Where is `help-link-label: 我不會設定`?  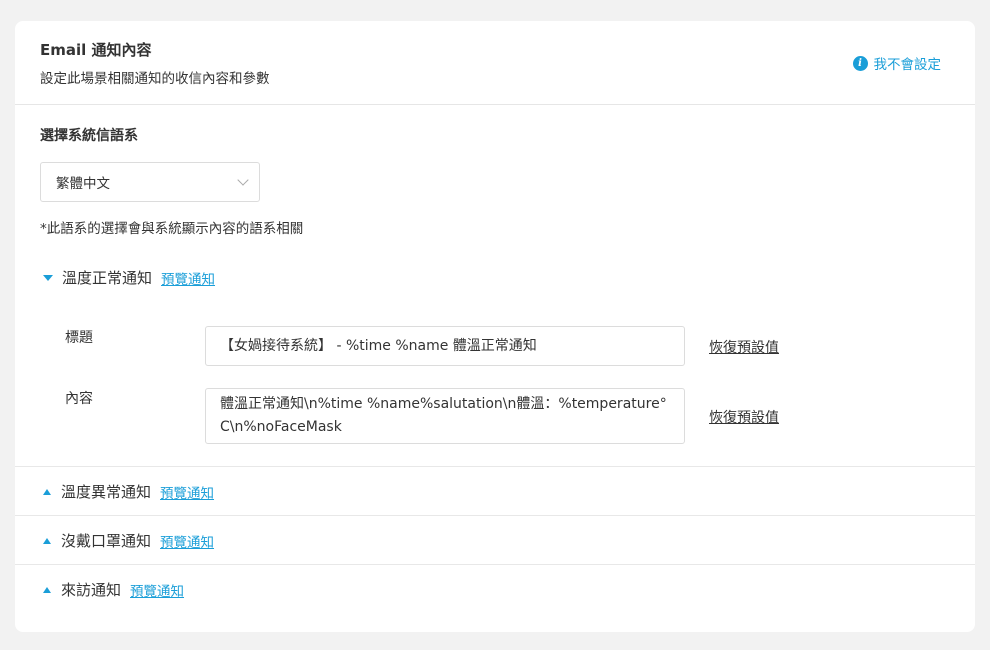 help-link-label: 我不會設定 is located at coordinates (907, 65).